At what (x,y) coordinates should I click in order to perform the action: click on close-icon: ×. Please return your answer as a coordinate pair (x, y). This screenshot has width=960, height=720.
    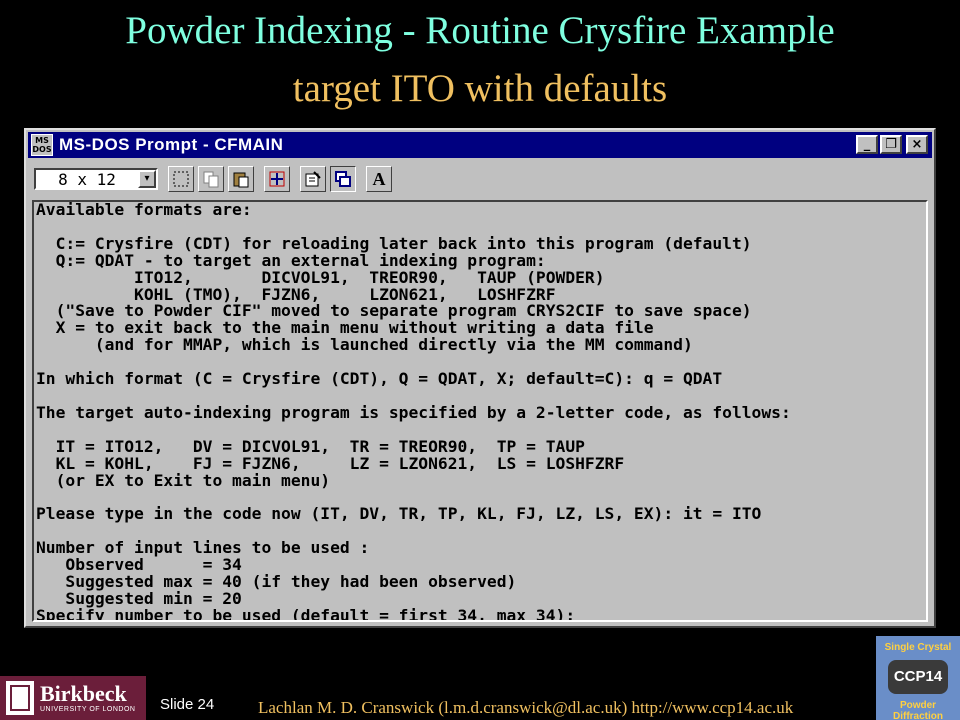
    Looking at the image, I should click on (917, 144).